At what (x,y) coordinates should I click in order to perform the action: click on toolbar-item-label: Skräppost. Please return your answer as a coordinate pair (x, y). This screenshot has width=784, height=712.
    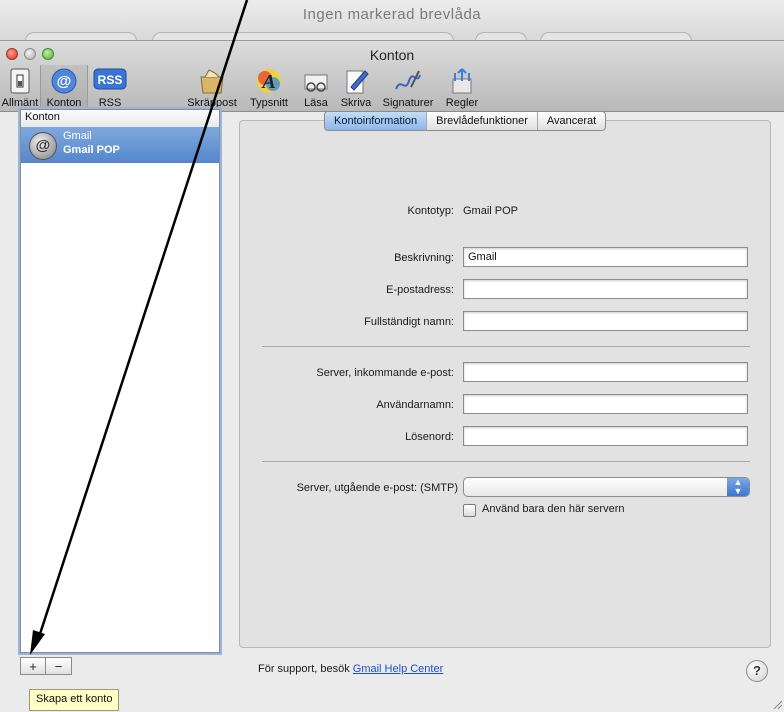
    Looking at the image, I should click on (212, 103).